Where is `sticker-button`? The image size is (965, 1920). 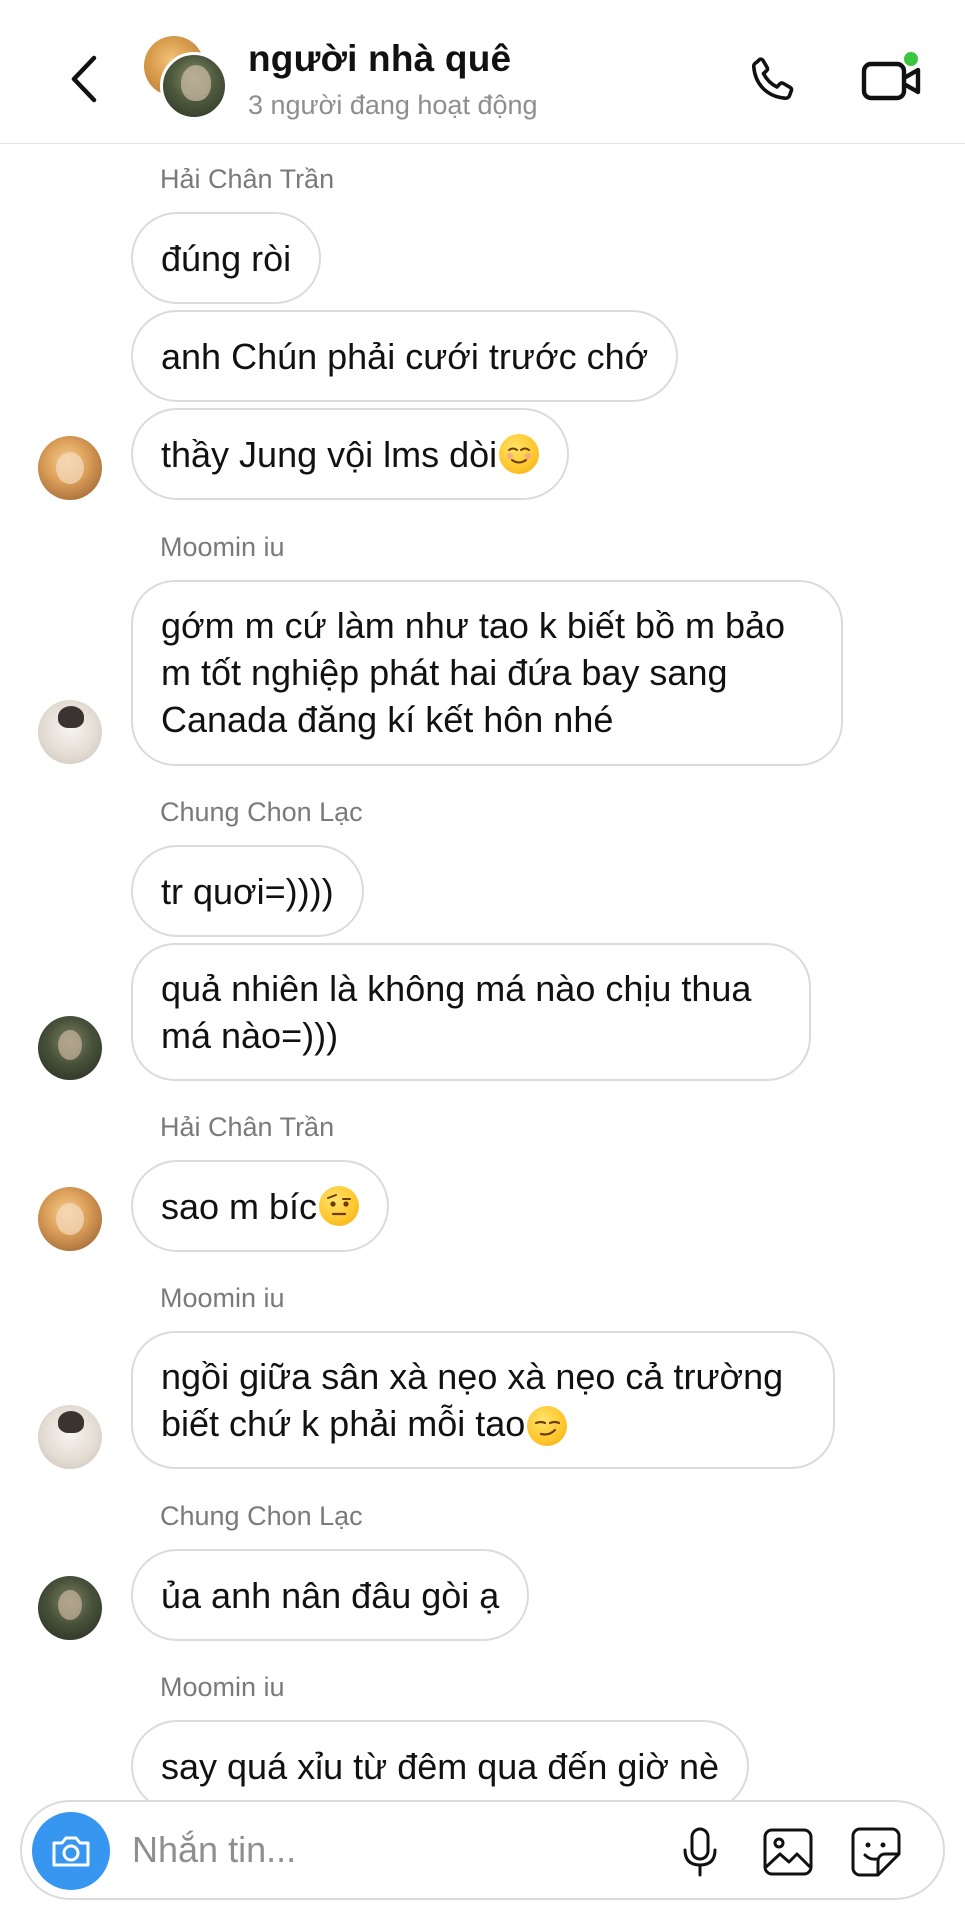 sticker-button is located at coordinates (876, 1852).